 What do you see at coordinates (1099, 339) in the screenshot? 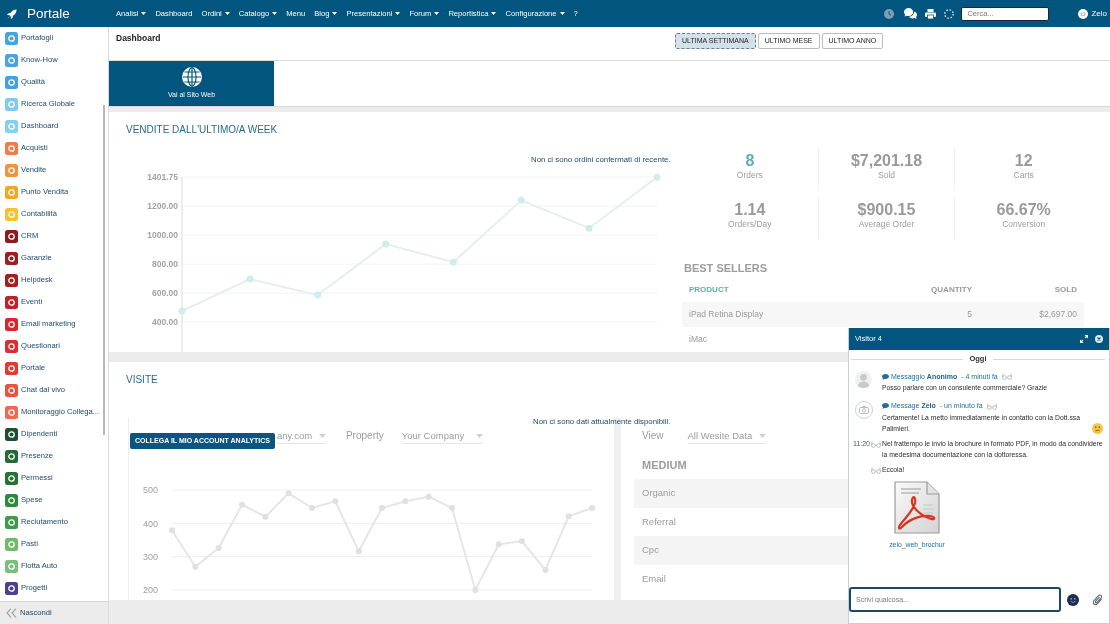
I see `close-icon` at bounding box center [1099, 339].